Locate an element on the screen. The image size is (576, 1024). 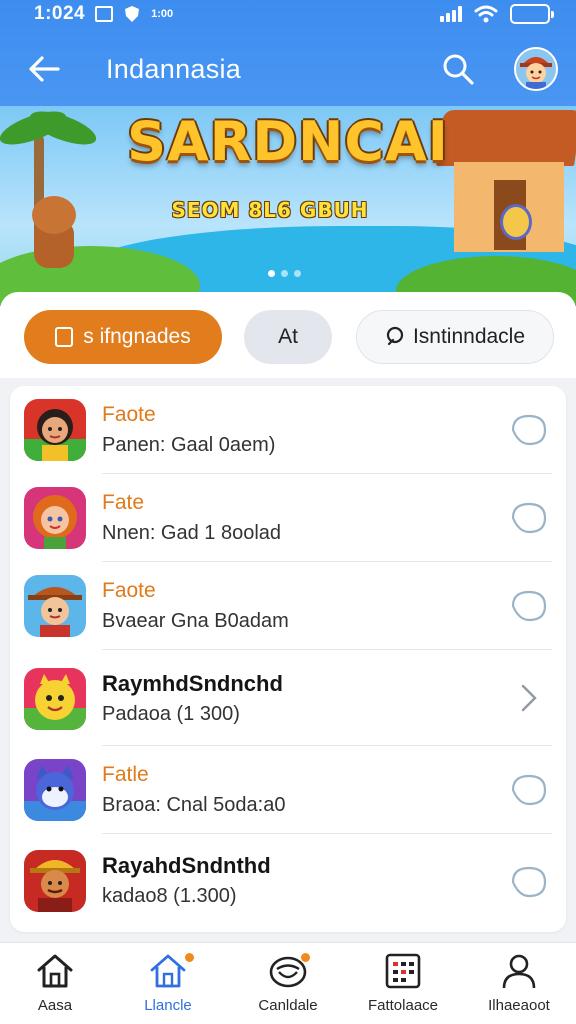
status-time: 1:024 is located at coordinates (60, 13).